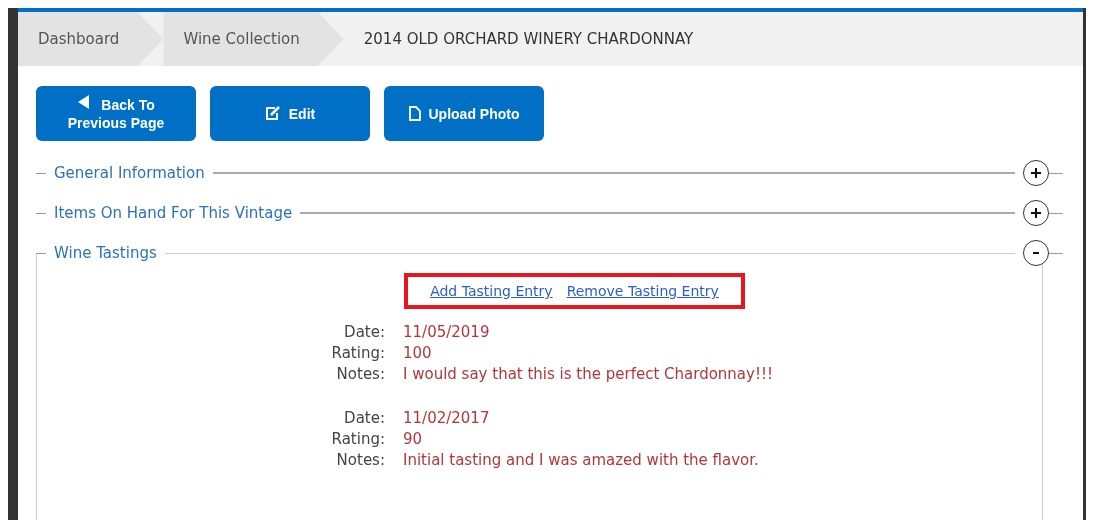 The width and height of the screenshot is (1094, 520). I want to click on edit-icon, so click(272, 113).